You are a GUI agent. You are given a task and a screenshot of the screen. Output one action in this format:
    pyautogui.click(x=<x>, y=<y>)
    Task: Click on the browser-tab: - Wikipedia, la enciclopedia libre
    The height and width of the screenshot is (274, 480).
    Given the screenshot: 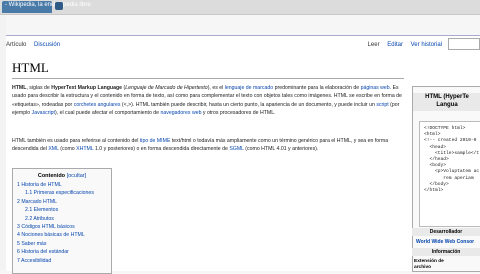 What is the action you would take?
    pyautogui.click(x=46, y=7)
    